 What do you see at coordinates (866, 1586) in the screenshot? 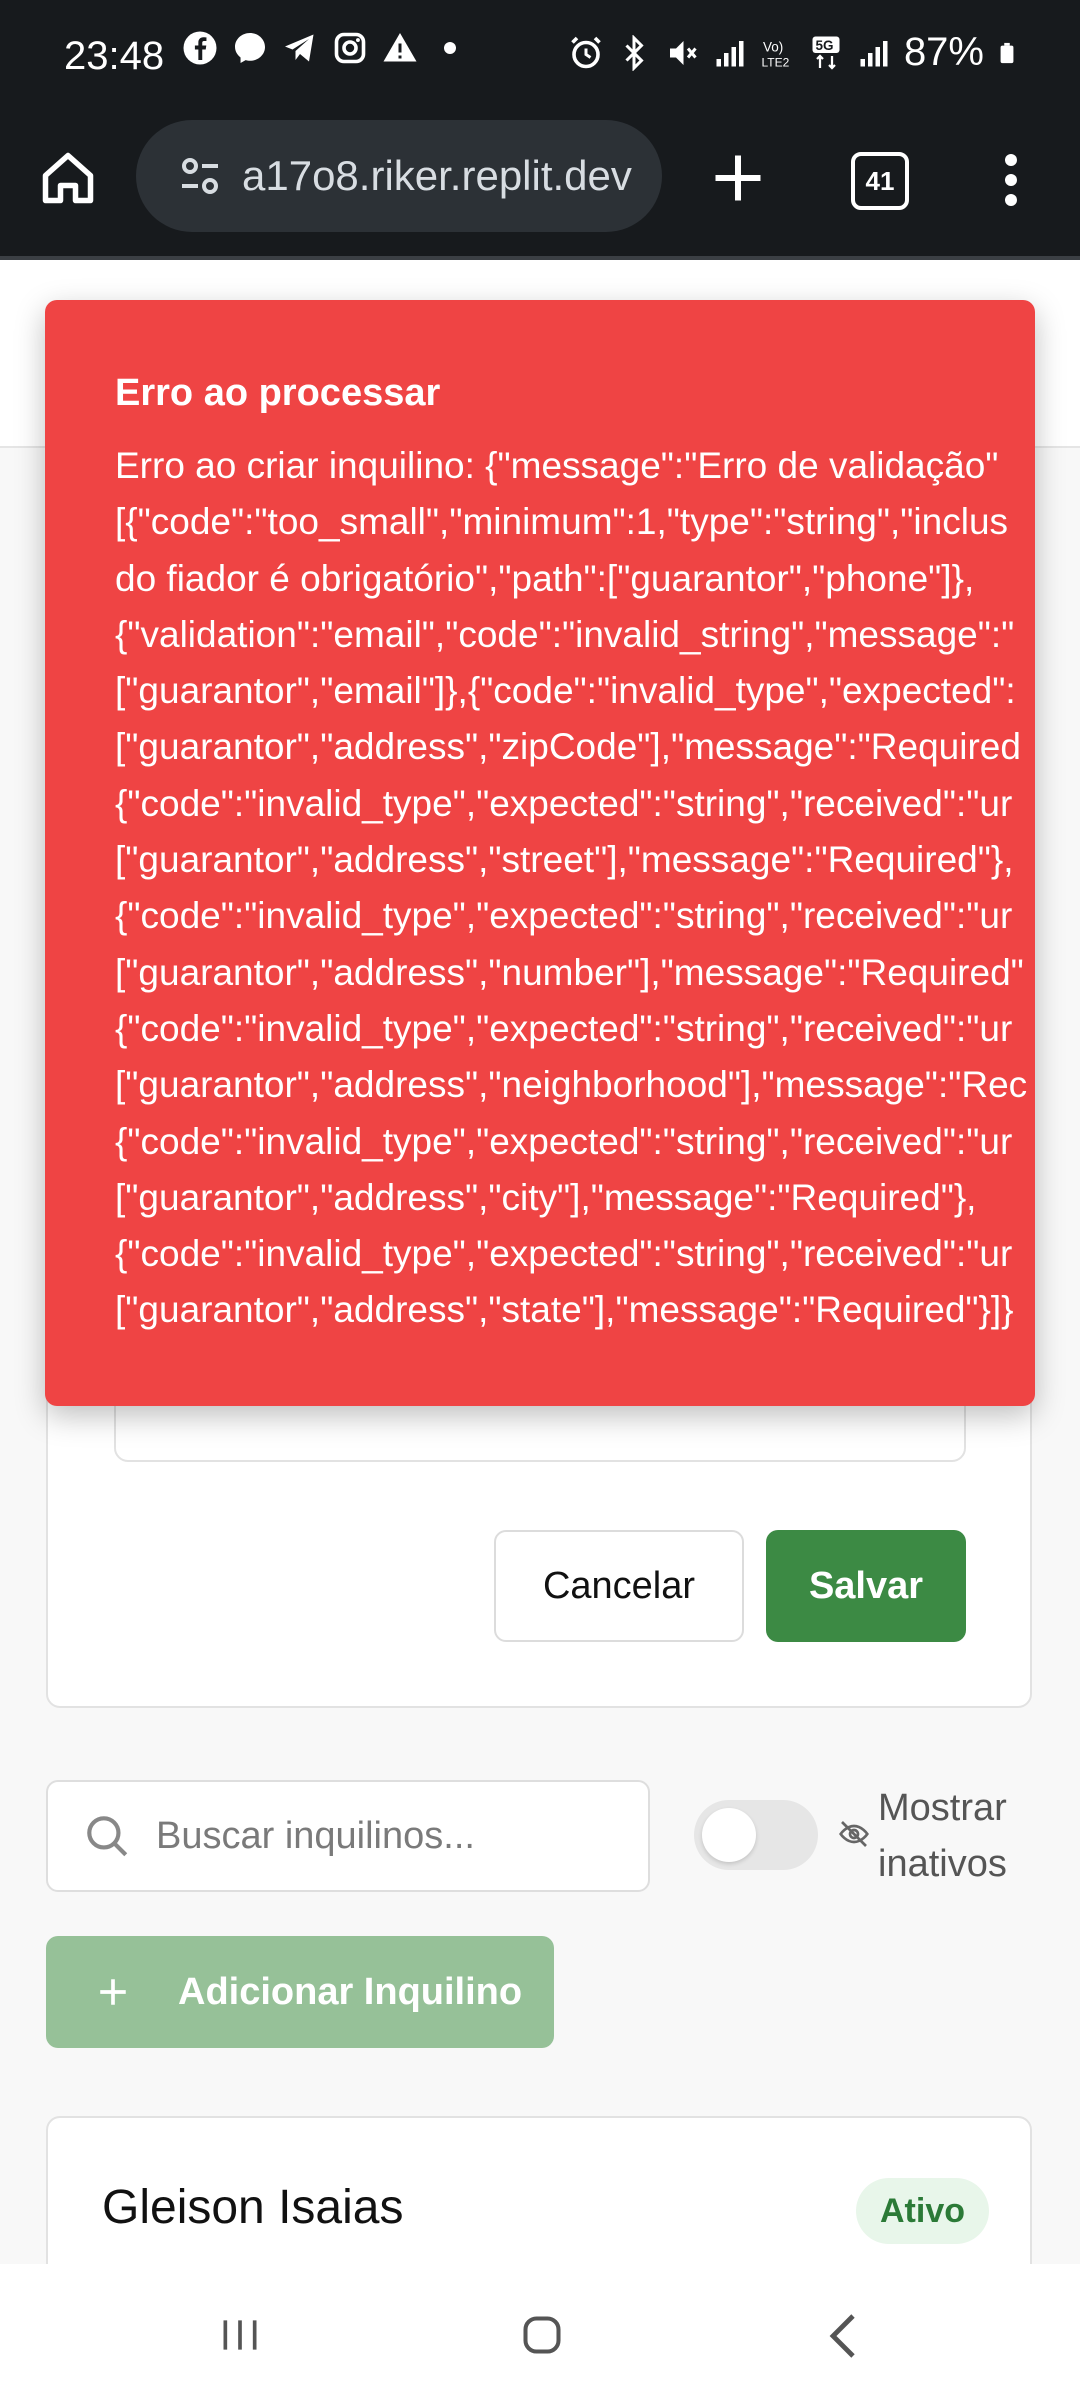
I see `save-button: Salvar` at bounding box center [866, 1586].